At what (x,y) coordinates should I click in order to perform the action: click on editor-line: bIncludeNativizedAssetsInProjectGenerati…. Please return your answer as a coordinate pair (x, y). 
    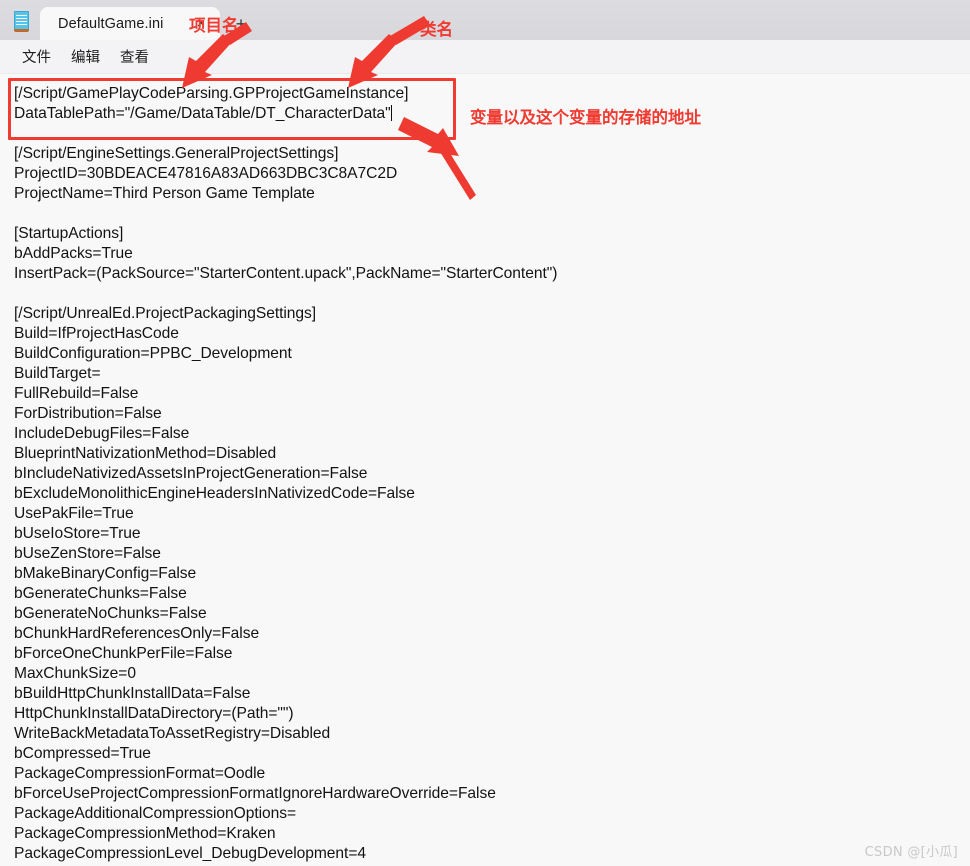
    Looking at the image, I should click on (191, 473).